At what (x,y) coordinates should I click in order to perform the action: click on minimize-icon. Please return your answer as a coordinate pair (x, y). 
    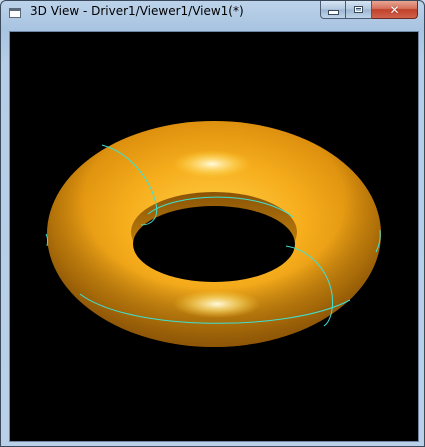
    Looking at the image, I should click on (333, 12).